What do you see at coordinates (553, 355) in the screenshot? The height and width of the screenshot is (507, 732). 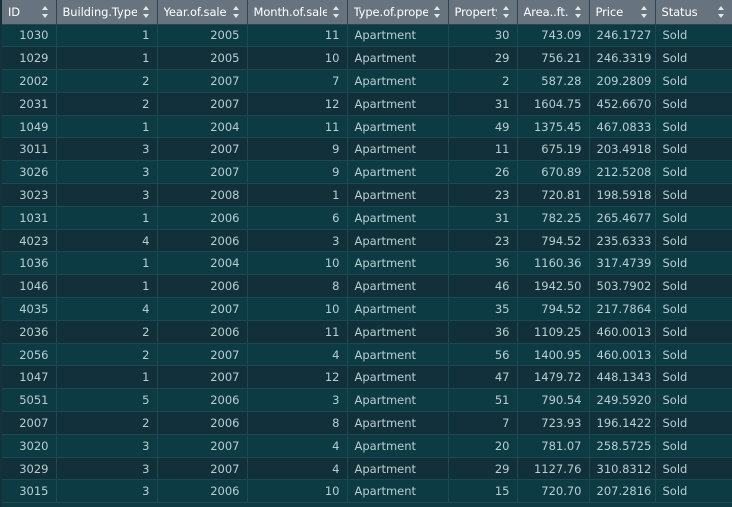 I see `cell-area: 1400.95` at bounding box center [553, 355].